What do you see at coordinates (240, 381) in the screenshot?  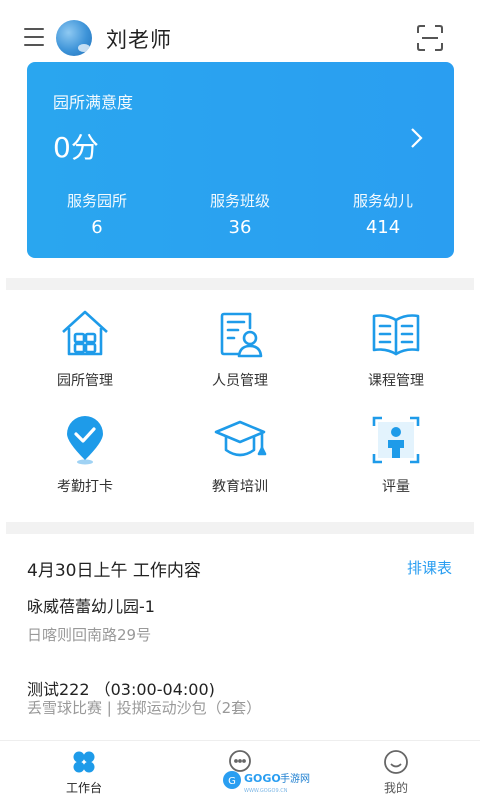 I see `grid-label: 人员管理` at bounding box center [240, 381].